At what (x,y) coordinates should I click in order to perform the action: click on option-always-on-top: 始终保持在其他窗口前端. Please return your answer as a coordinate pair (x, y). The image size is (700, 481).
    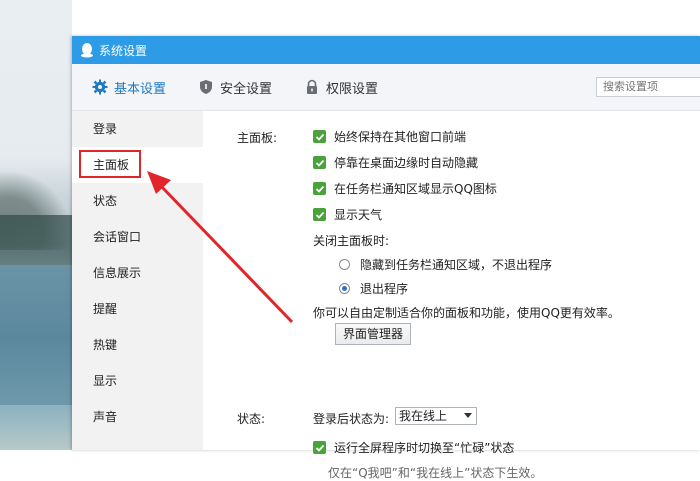
    Looking at the image, I should click on (389, 136).